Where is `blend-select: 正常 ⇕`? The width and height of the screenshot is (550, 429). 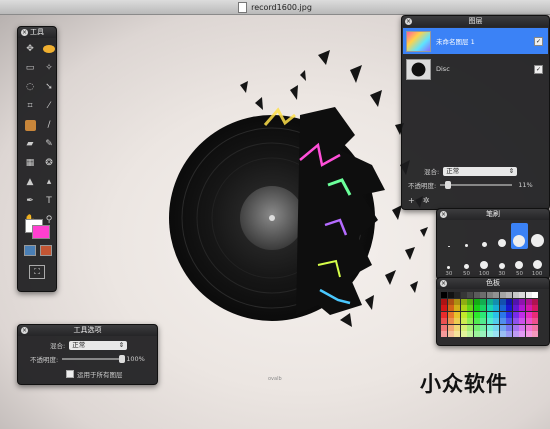 blend-select: 正常 ⇕ is located at coordinates (98, 345).